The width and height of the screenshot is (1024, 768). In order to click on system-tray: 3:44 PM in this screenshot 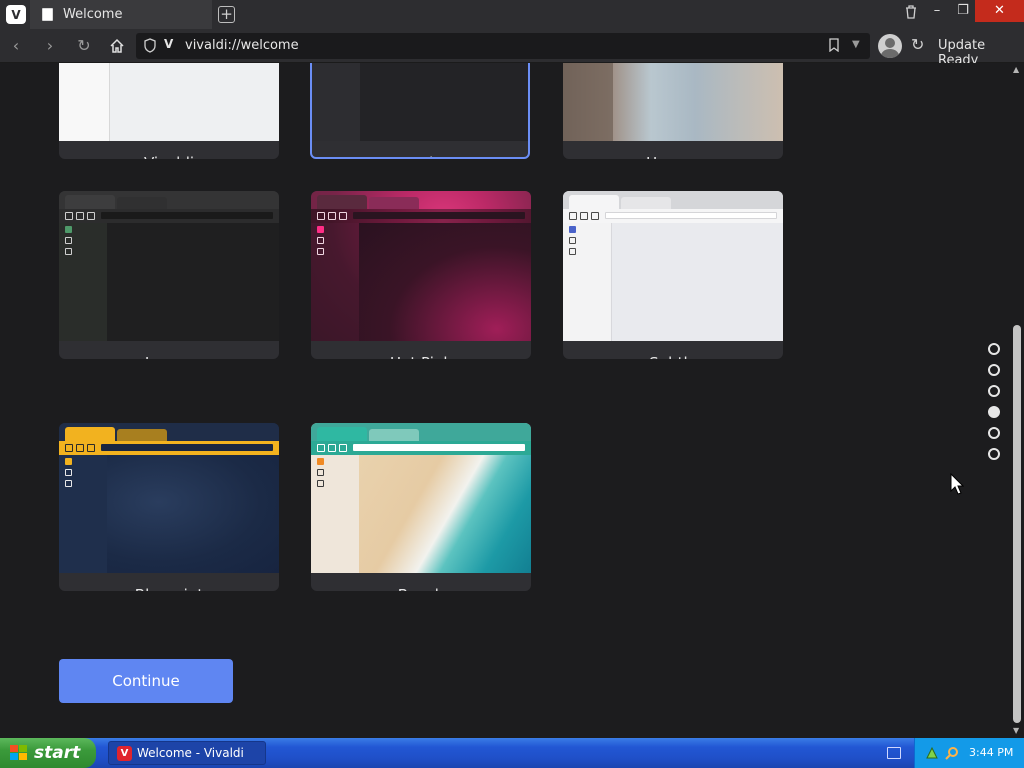, I will do `click(969, 753)`.